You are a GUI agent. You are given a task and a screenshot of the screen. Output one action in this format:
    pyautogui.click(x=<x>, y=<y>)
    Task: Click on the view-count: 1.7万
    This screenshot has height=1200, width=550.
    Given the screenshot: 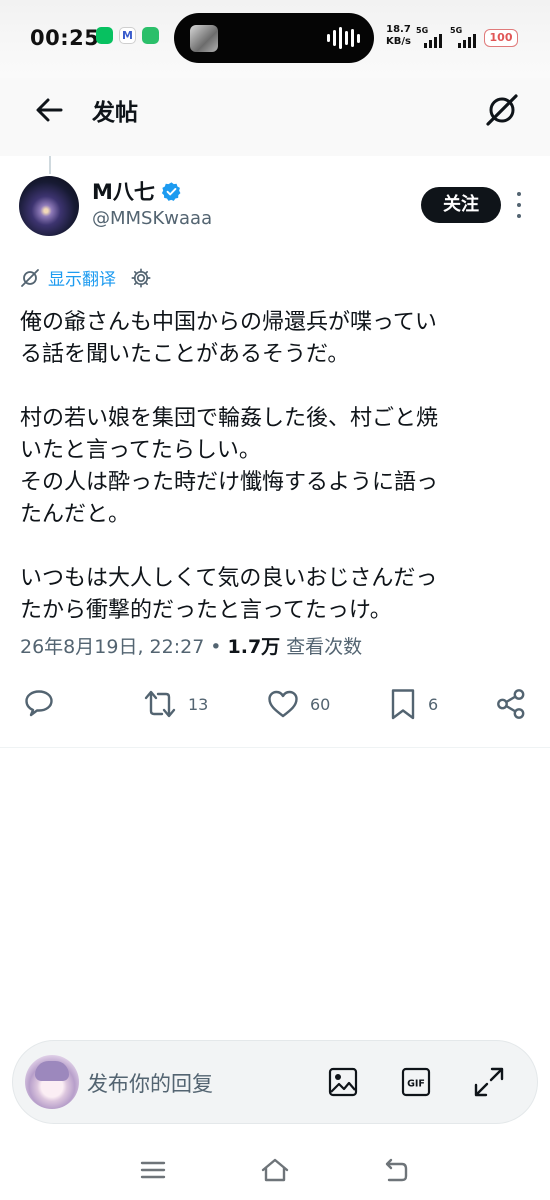 What is the action you would take?
    pyautogui.click(x=254, y=645)
    